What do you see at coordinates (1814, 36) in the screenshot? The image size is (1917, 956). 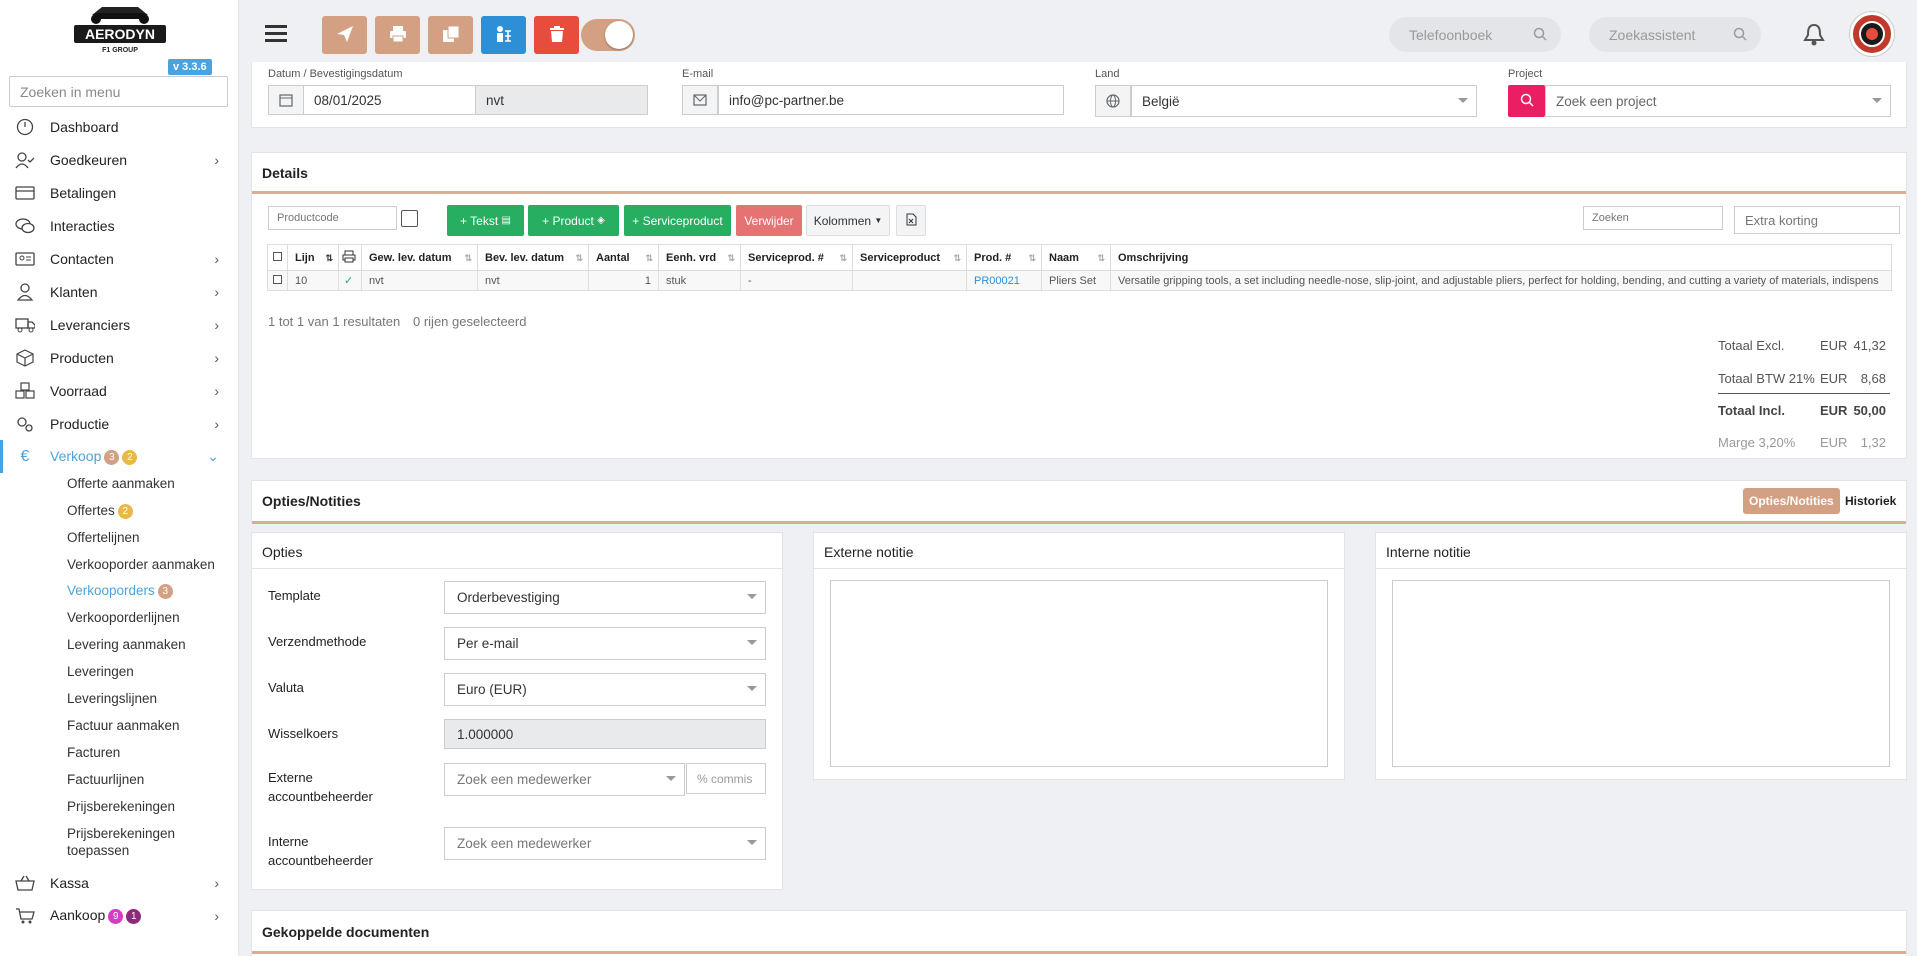 I see `bell-icon` at bounding box center [1814, 36].